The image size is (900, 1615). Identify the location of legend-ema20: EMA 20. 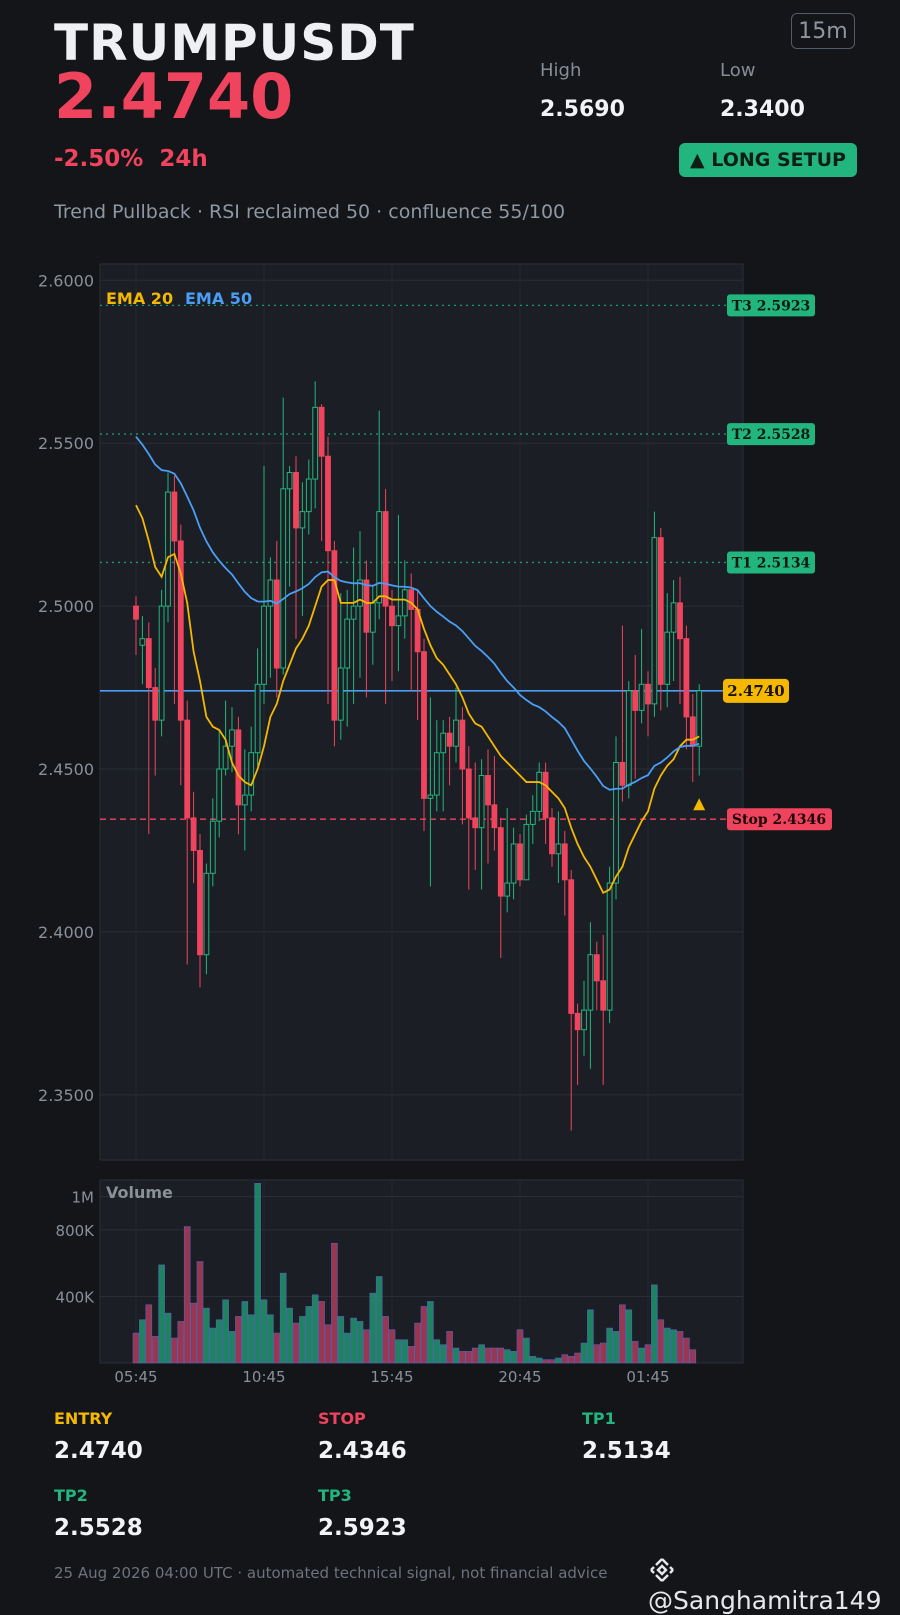
(139, 298).